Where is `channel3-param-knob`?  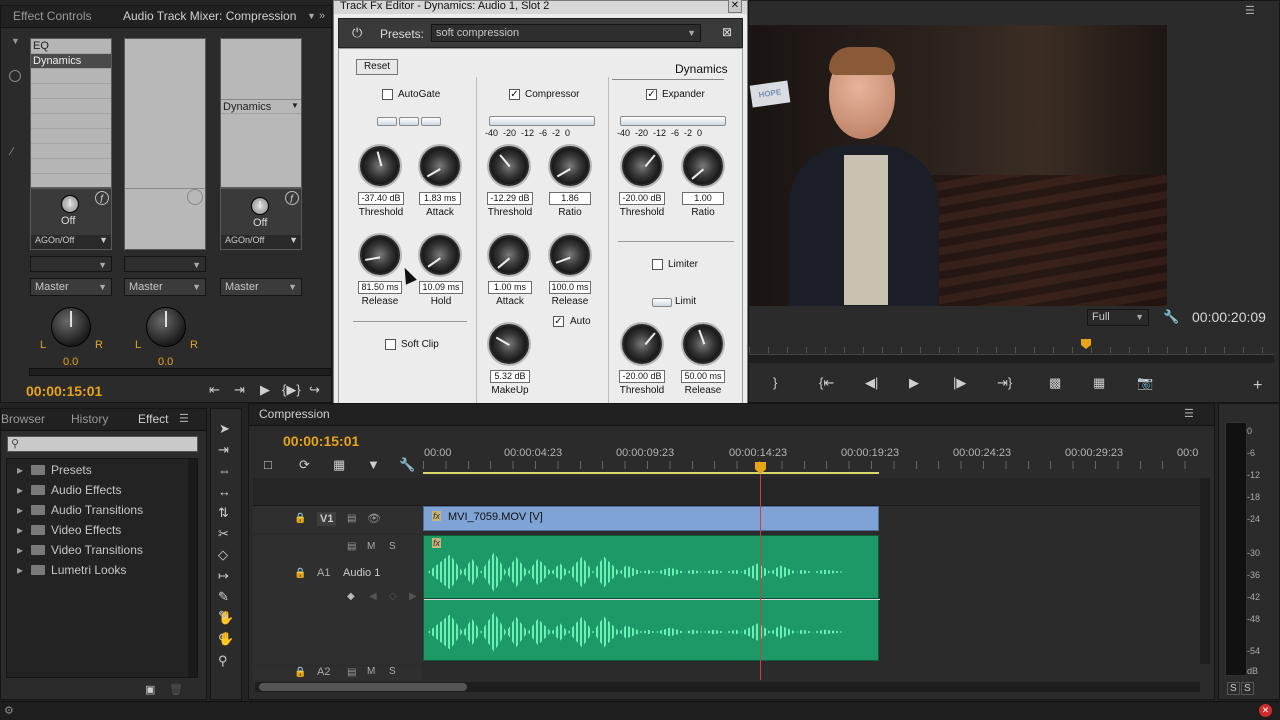
channel3-param-knob is located at coordinates (260, 206).